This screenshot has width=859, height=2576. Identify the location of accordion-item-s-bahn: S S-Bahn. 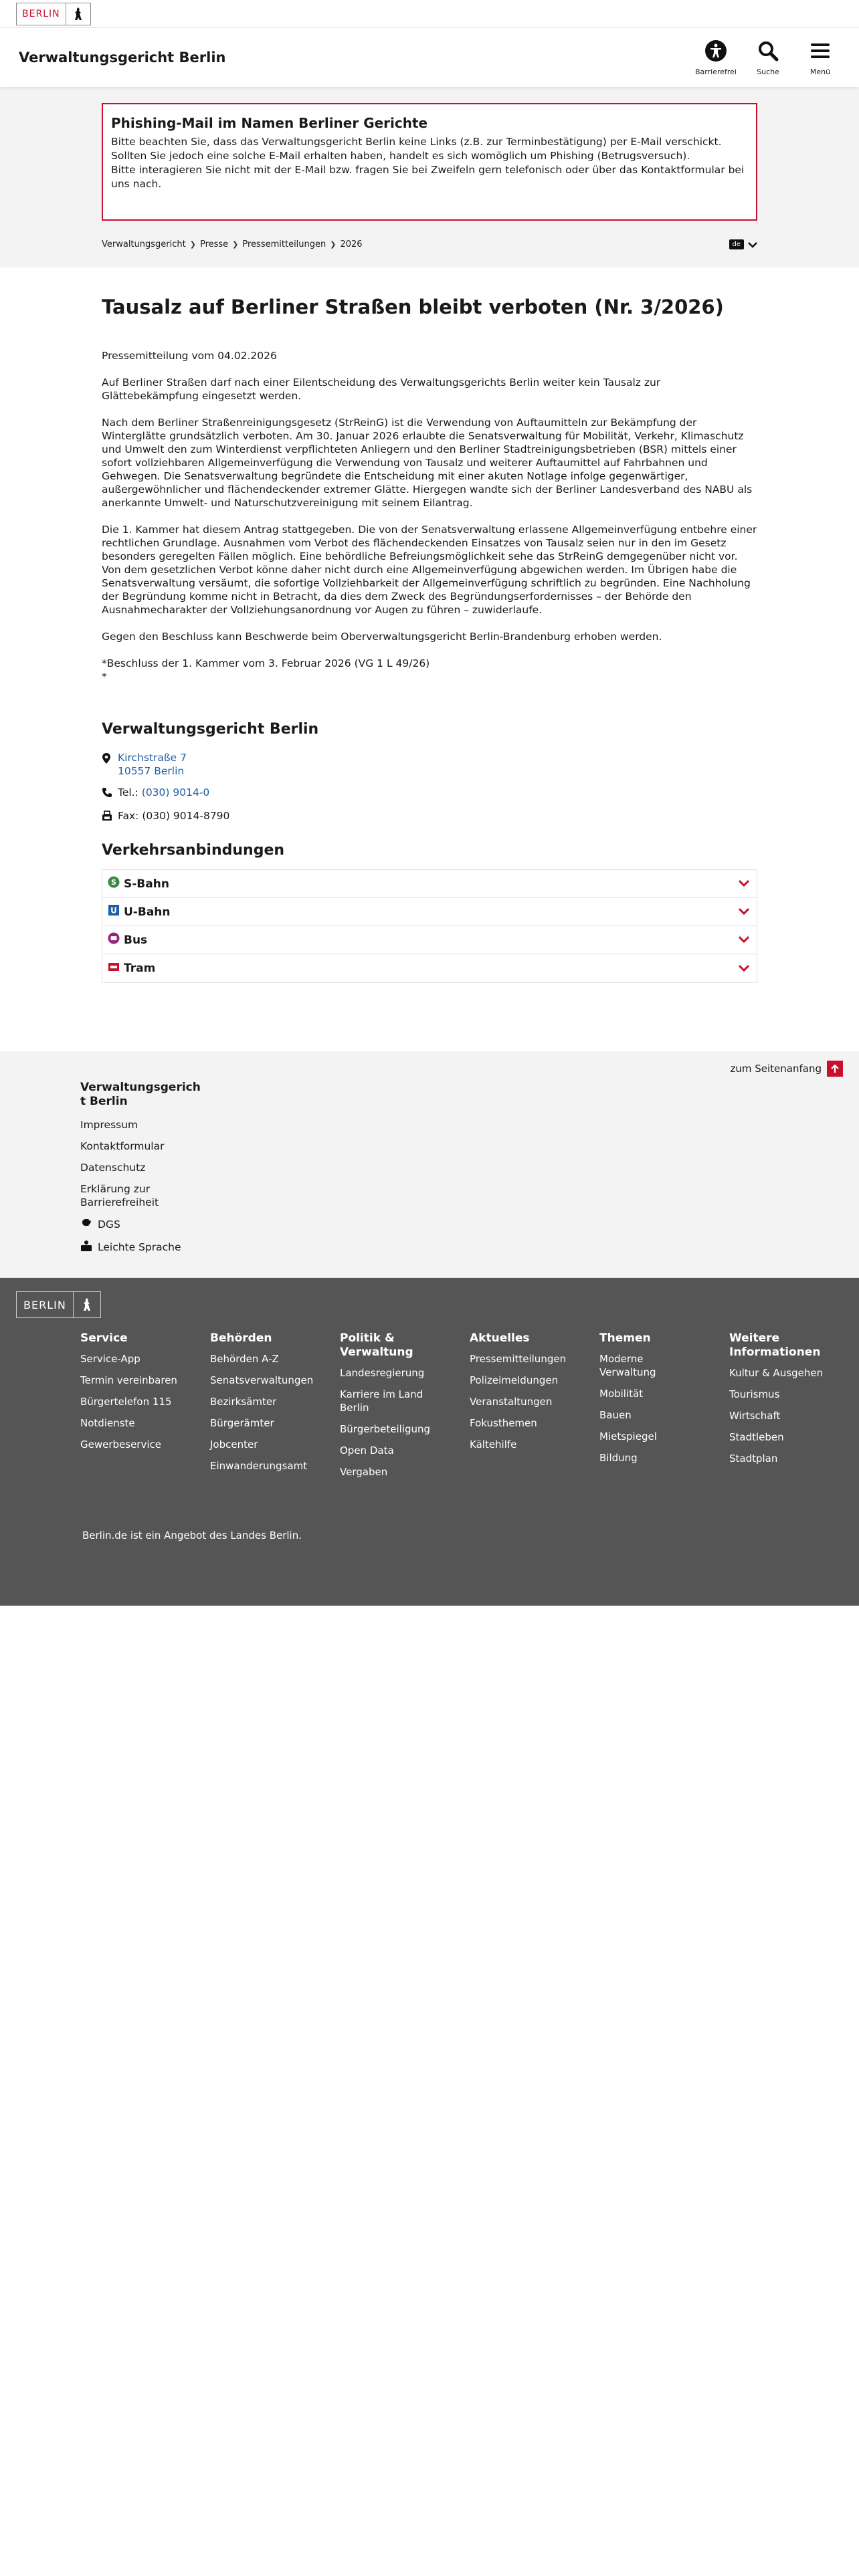
(429, 884).